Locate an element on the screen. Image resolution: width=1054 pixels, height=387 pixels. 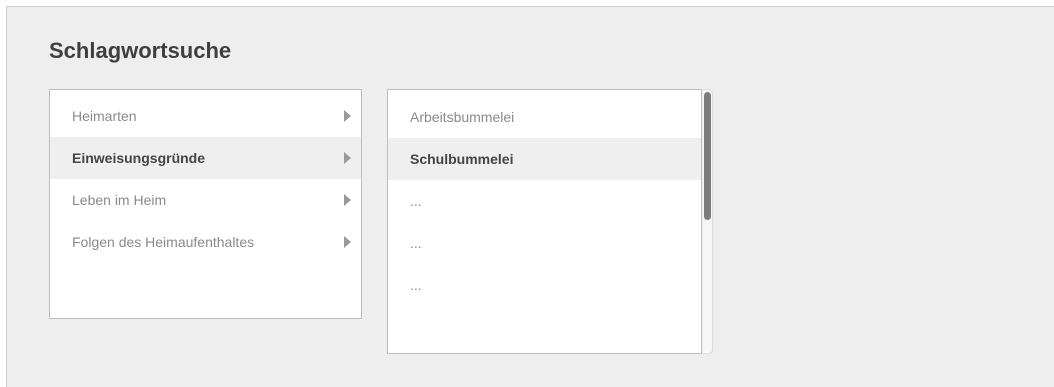
page-title: Schlagwortsuche is located at coordinates (140, 50).